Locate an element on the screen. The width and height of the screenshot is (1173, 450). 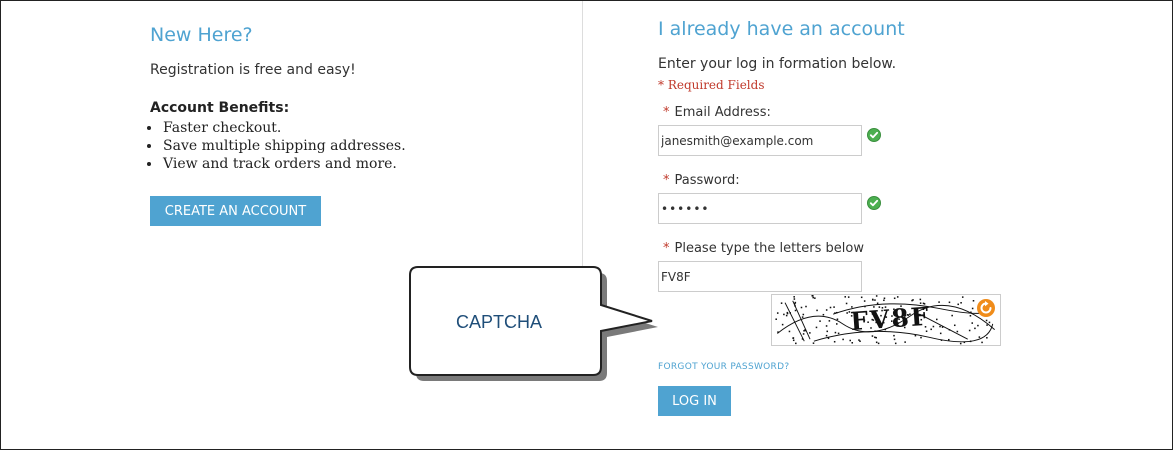
callout-text: CAPTCHA is located at coordinates (499, 322).